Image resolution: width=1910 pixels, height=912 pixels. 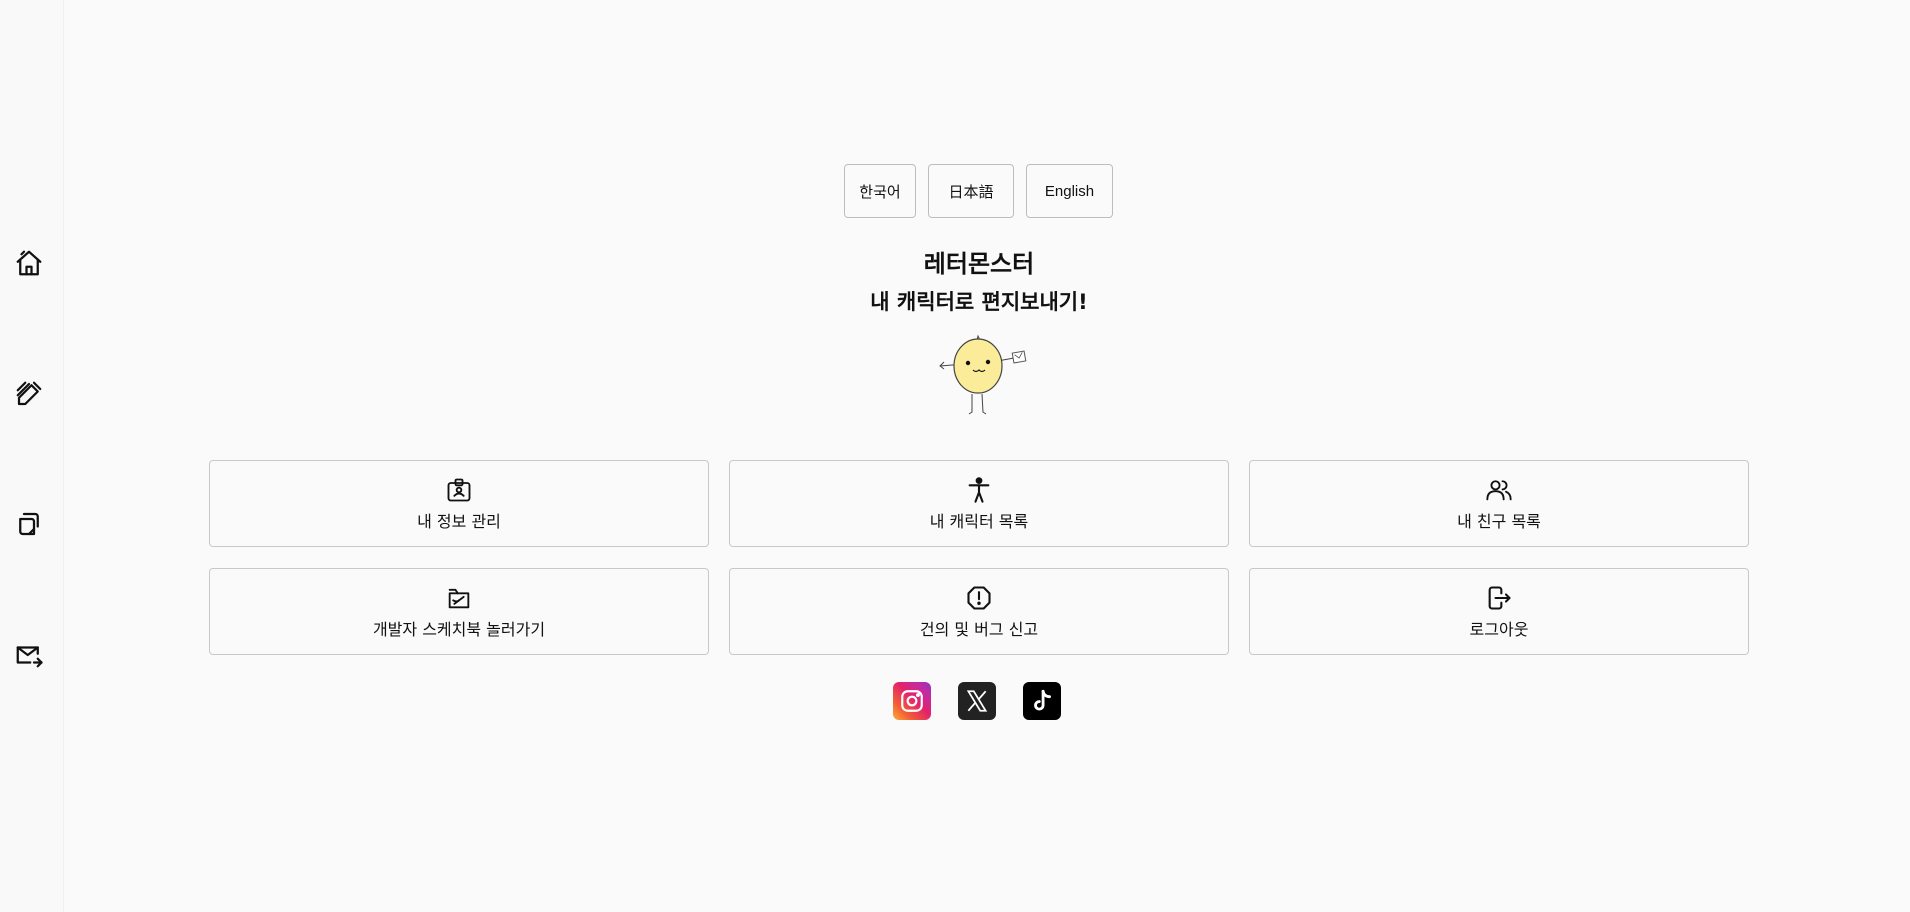 What do you see at coordinates (32, 456) in the screenshot?
I see `sidebar` at bounding box center [32, 456].